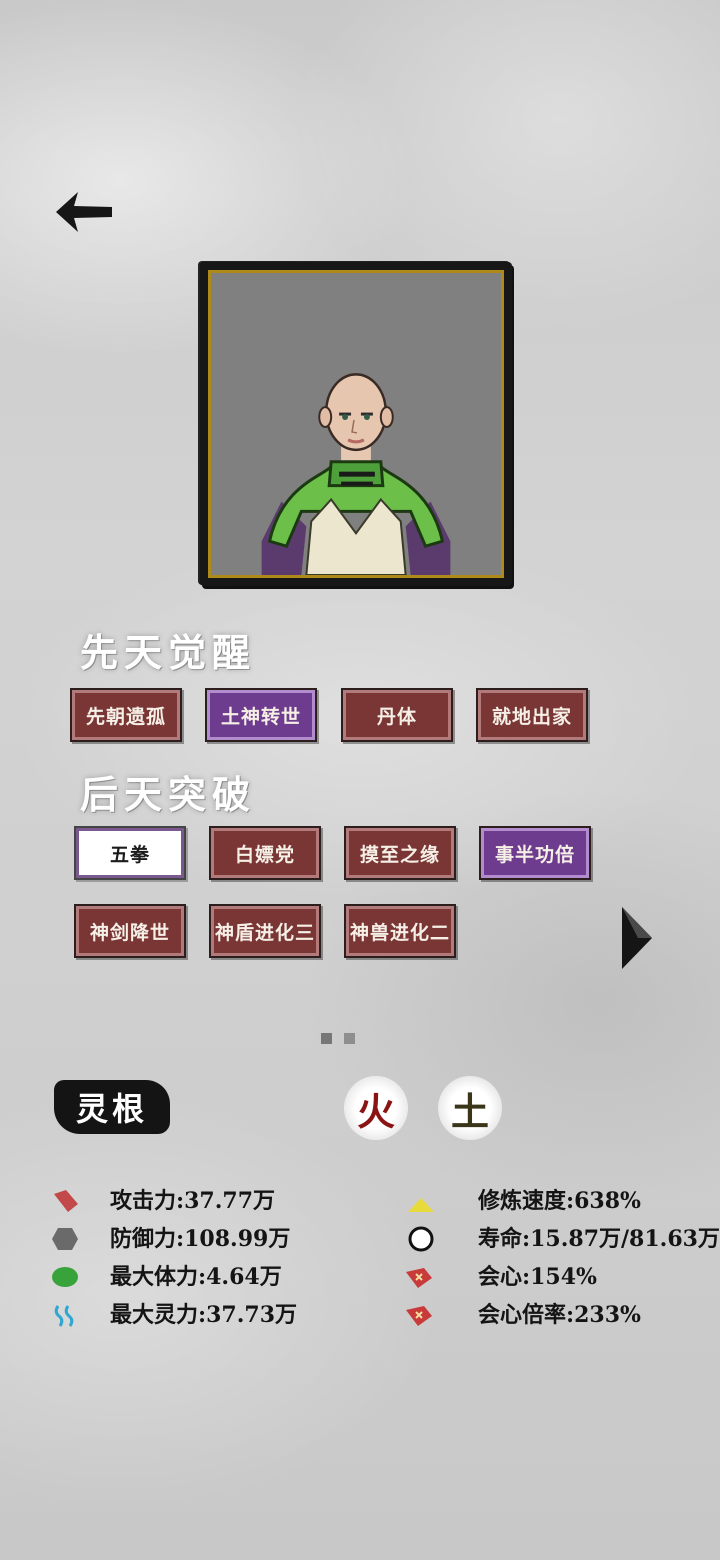 The image size is (720, 1560). What do you see at coordinates (400, 853) in the screenshot?
I see `acquired-trait-tag: 摸至之缘` at bounding box center [400, 853].